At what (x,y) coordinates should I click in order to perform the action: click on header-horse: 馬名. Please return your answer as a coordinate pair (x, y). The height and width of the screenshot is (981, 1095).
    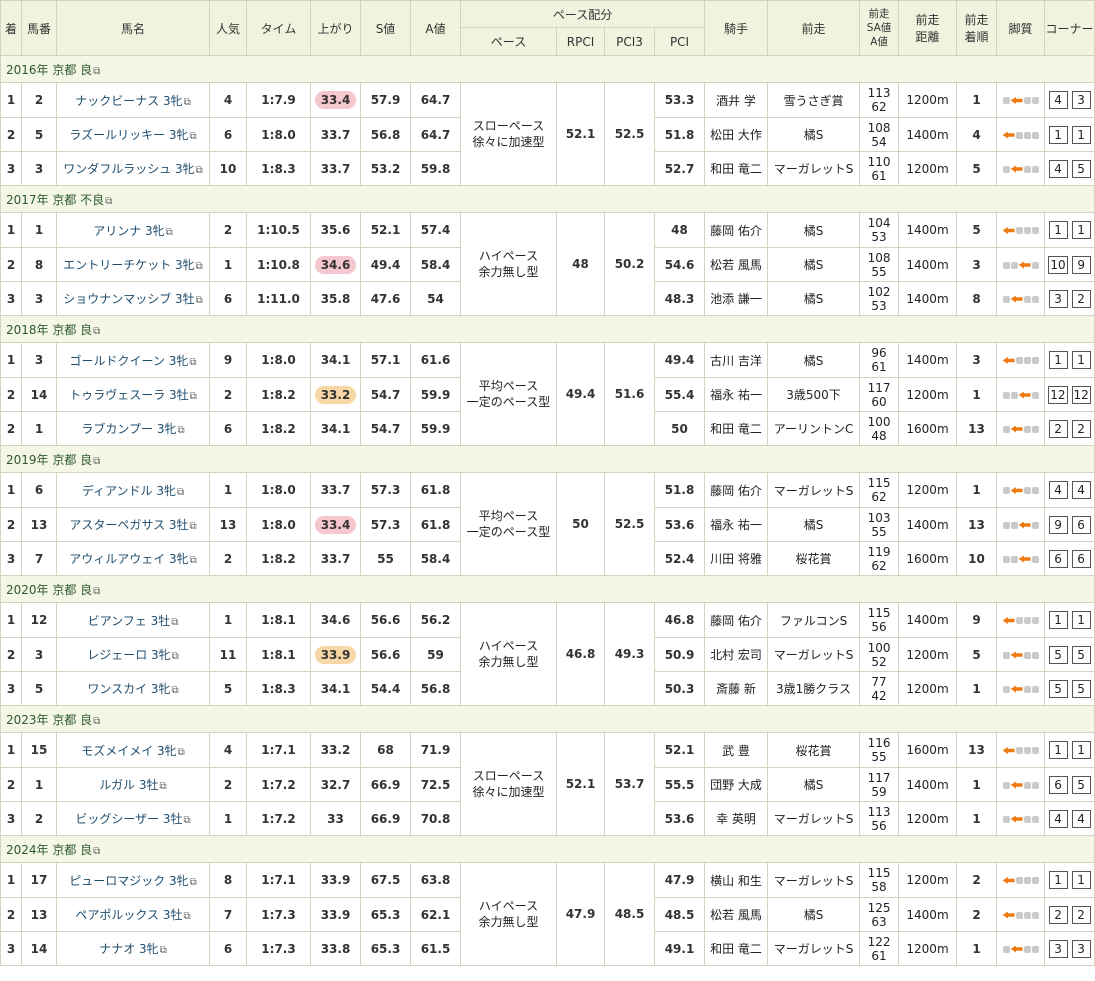
    Looking at the image, I should click on (133, 28).